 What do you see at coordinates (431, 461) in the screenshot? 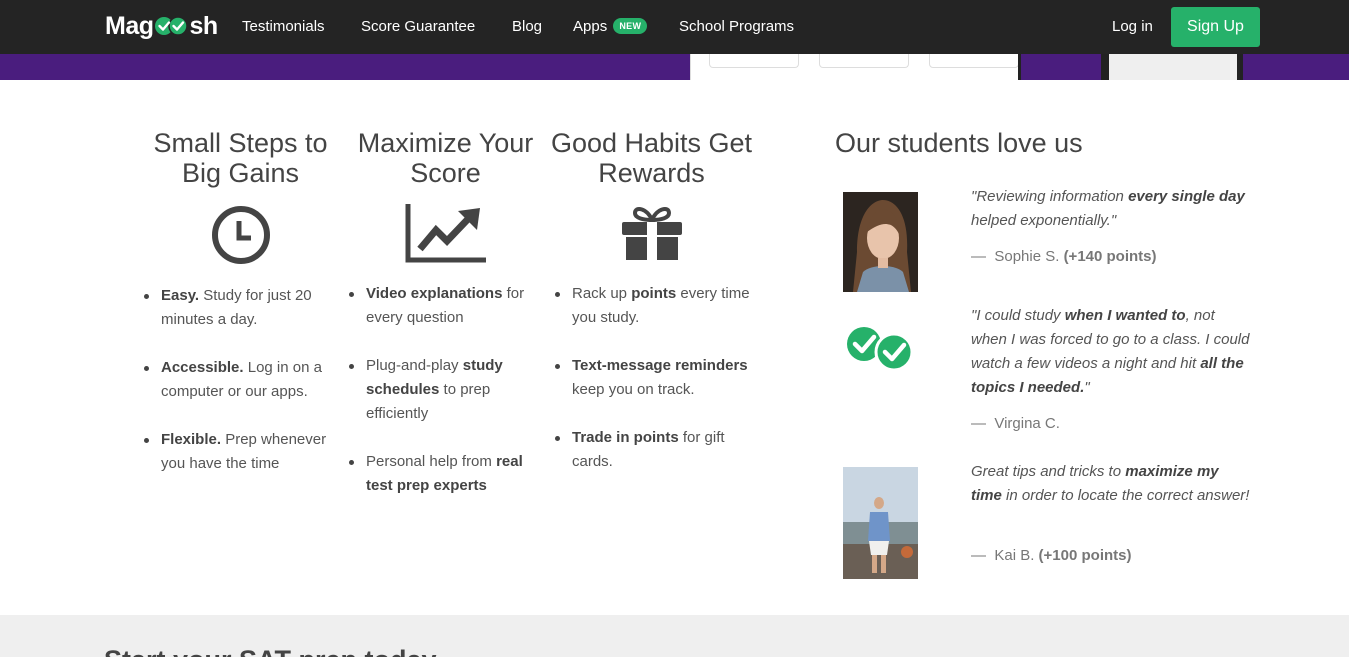
I see `list-item-text: Personal help from` at bounding box center [431, 461].